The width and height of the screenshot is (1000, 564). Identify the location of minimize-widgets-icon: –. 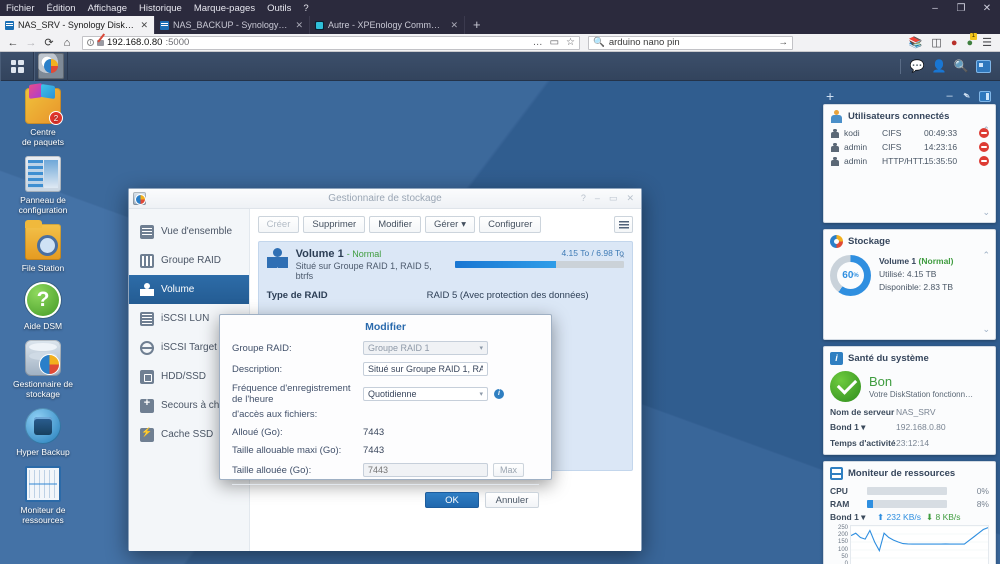
(949, 96).